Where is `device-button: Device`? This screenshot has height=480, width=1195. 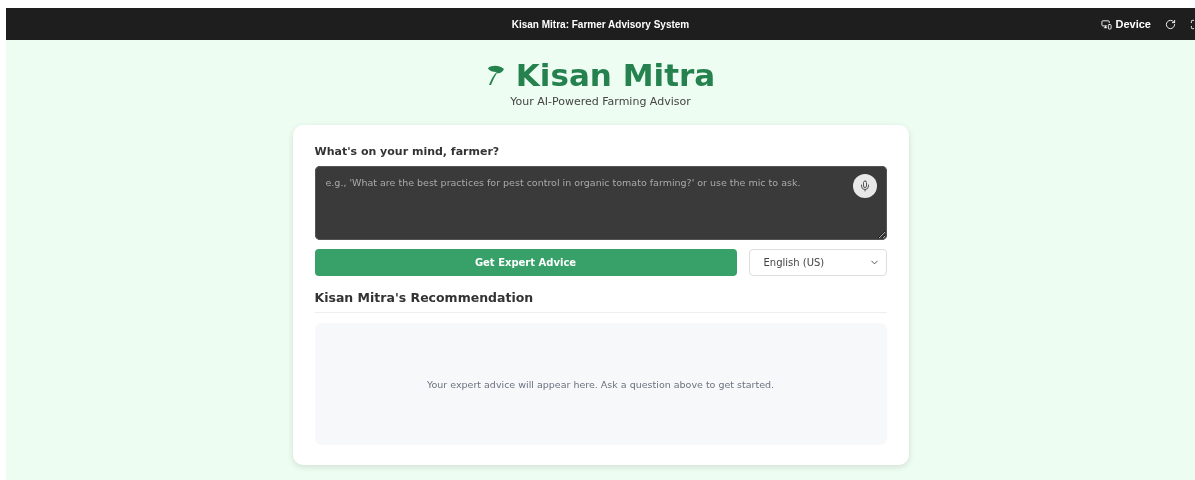 device-button: Device is located at coordinates (1125, 24).